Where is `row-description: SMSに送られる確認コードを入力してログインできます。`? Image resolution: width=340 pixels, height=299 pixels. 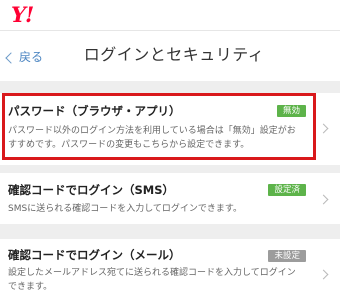
row-description: SMSに送られる確認コードを入力してログインできます。 is located at coordinates (125, 209).